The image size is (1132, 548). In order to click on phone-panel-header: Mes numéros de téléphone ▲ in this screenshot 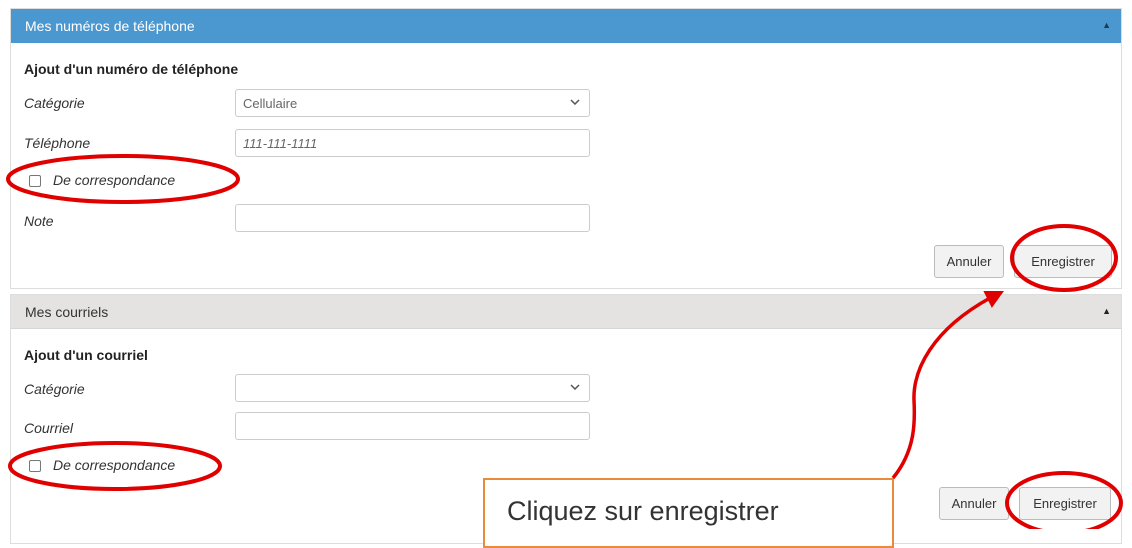, I will do `click(566, 26)`.